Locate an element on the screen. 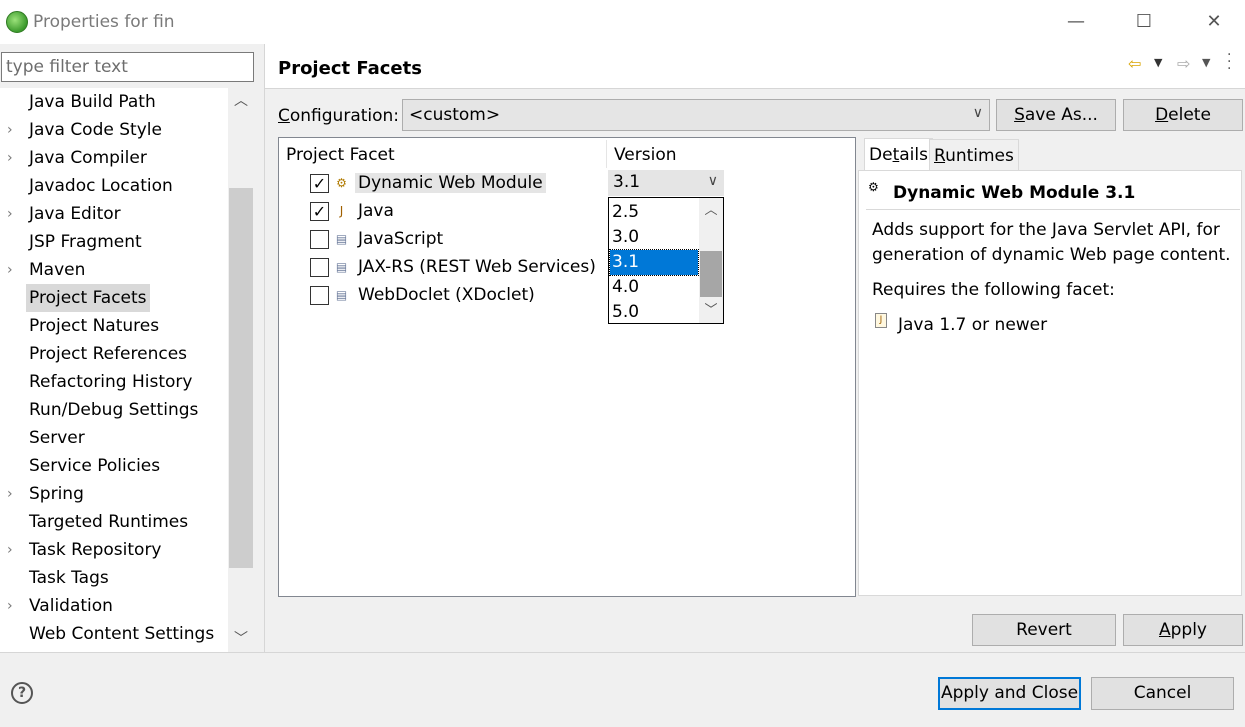  forward-menu-icon: ▼ is located at coordinates (1206, 62).